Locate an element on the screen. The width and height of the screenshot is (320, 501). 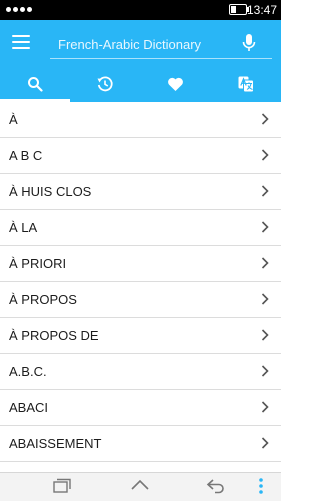
search-field is located at coordinates (161, 43).